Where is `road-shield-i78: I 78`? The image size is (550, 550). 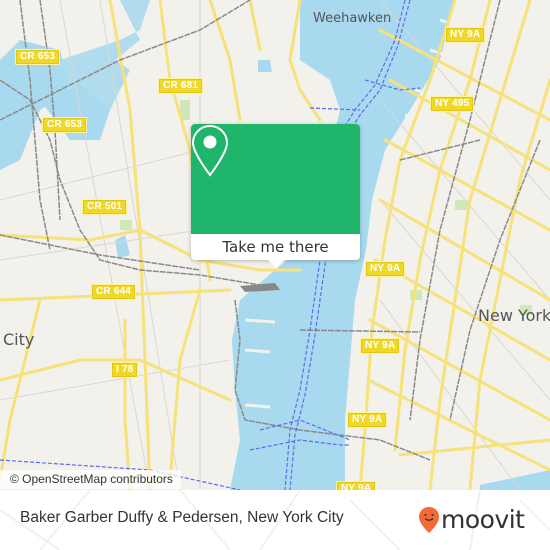 road-shield-i78: I 78 is located at coordinates (125, 370).